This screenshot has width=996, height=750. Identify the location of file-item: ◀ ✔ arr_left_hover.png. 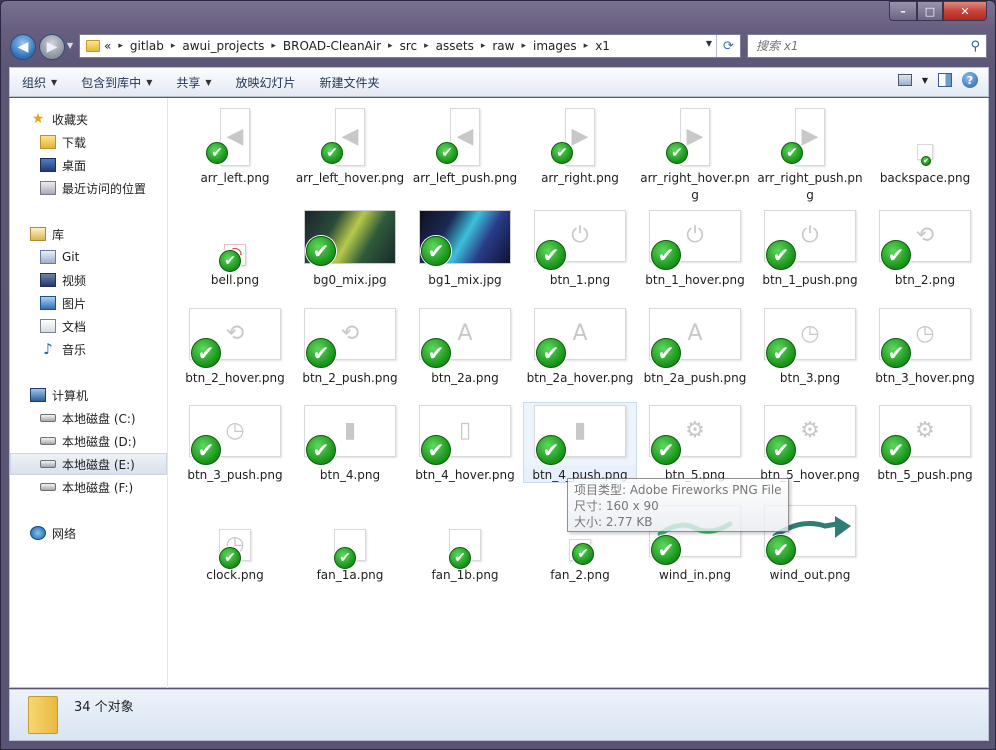
(350, 146).